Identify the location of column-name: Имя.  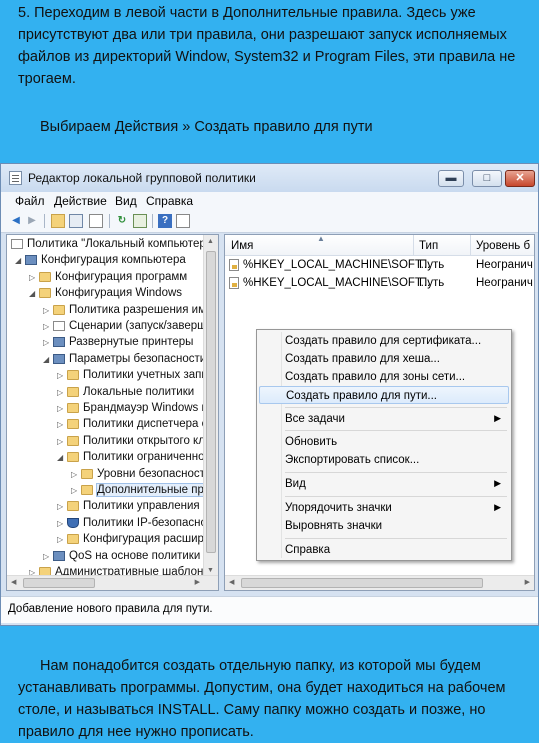
(242, 246).